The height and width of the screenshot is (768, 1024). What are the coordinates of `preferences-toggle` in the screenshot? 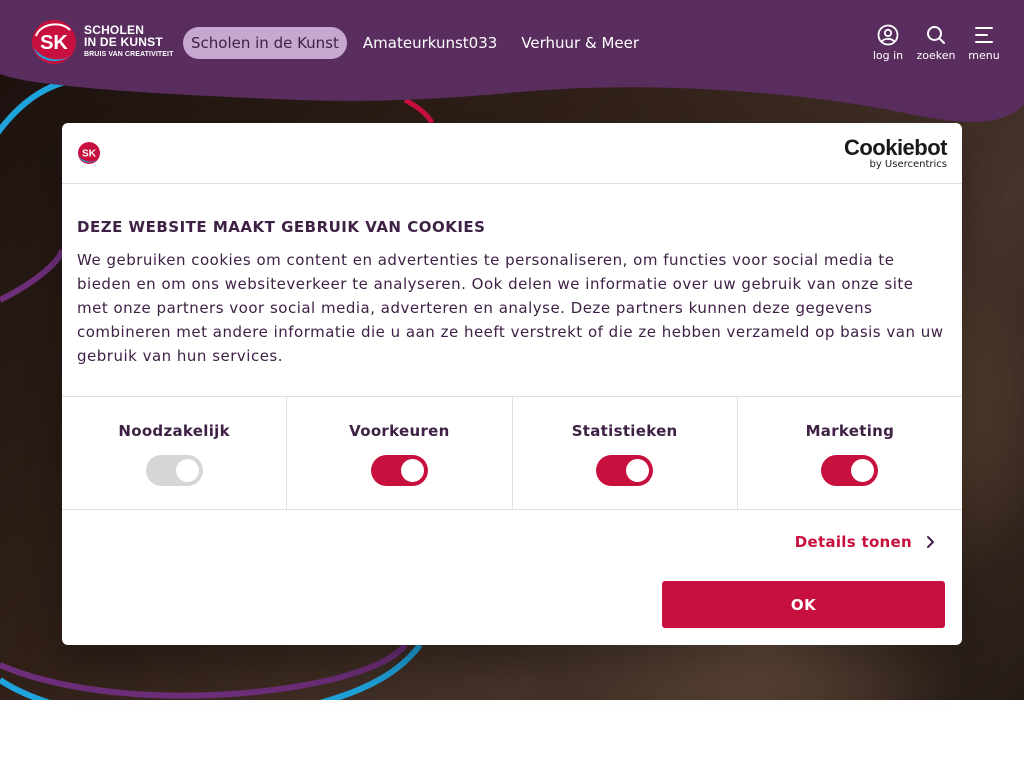 It's located at (399, 470).